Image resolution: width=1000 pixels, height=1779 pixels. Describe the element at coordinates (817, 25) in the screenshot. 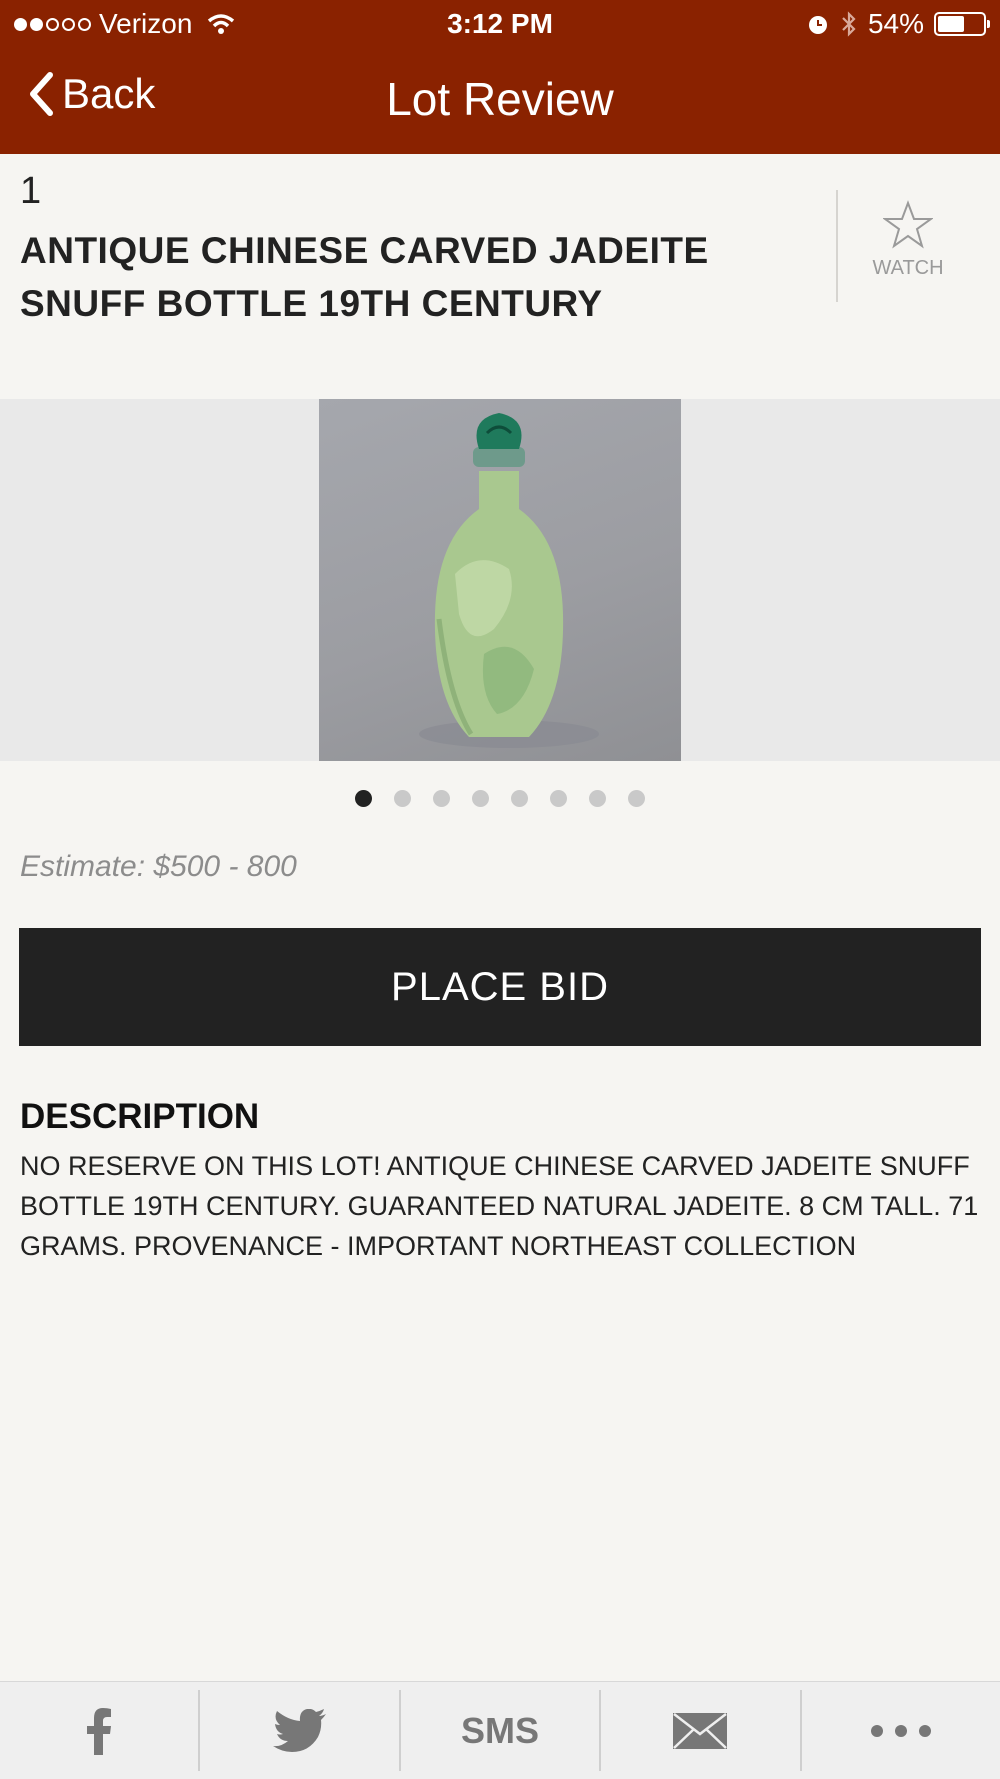

I see `alarm-icon` at that location.